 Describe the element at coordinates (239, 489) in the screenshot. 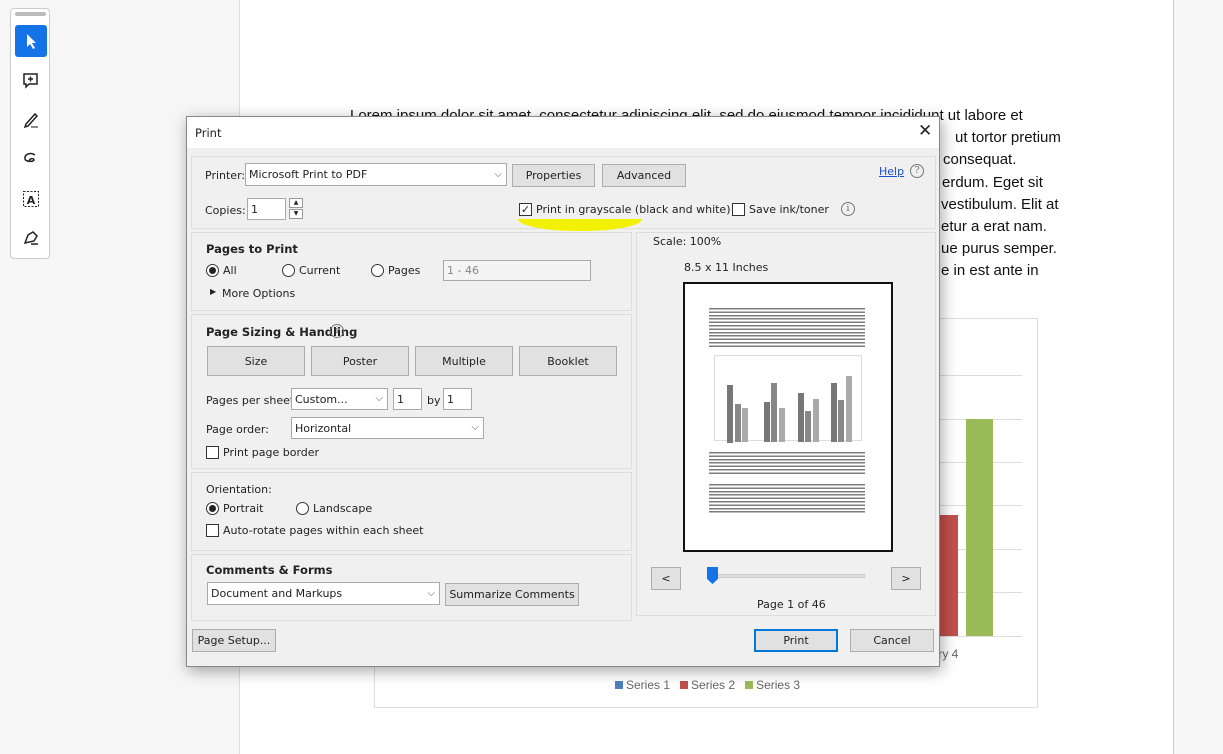

I see `section-title: Orientation:` at that location.